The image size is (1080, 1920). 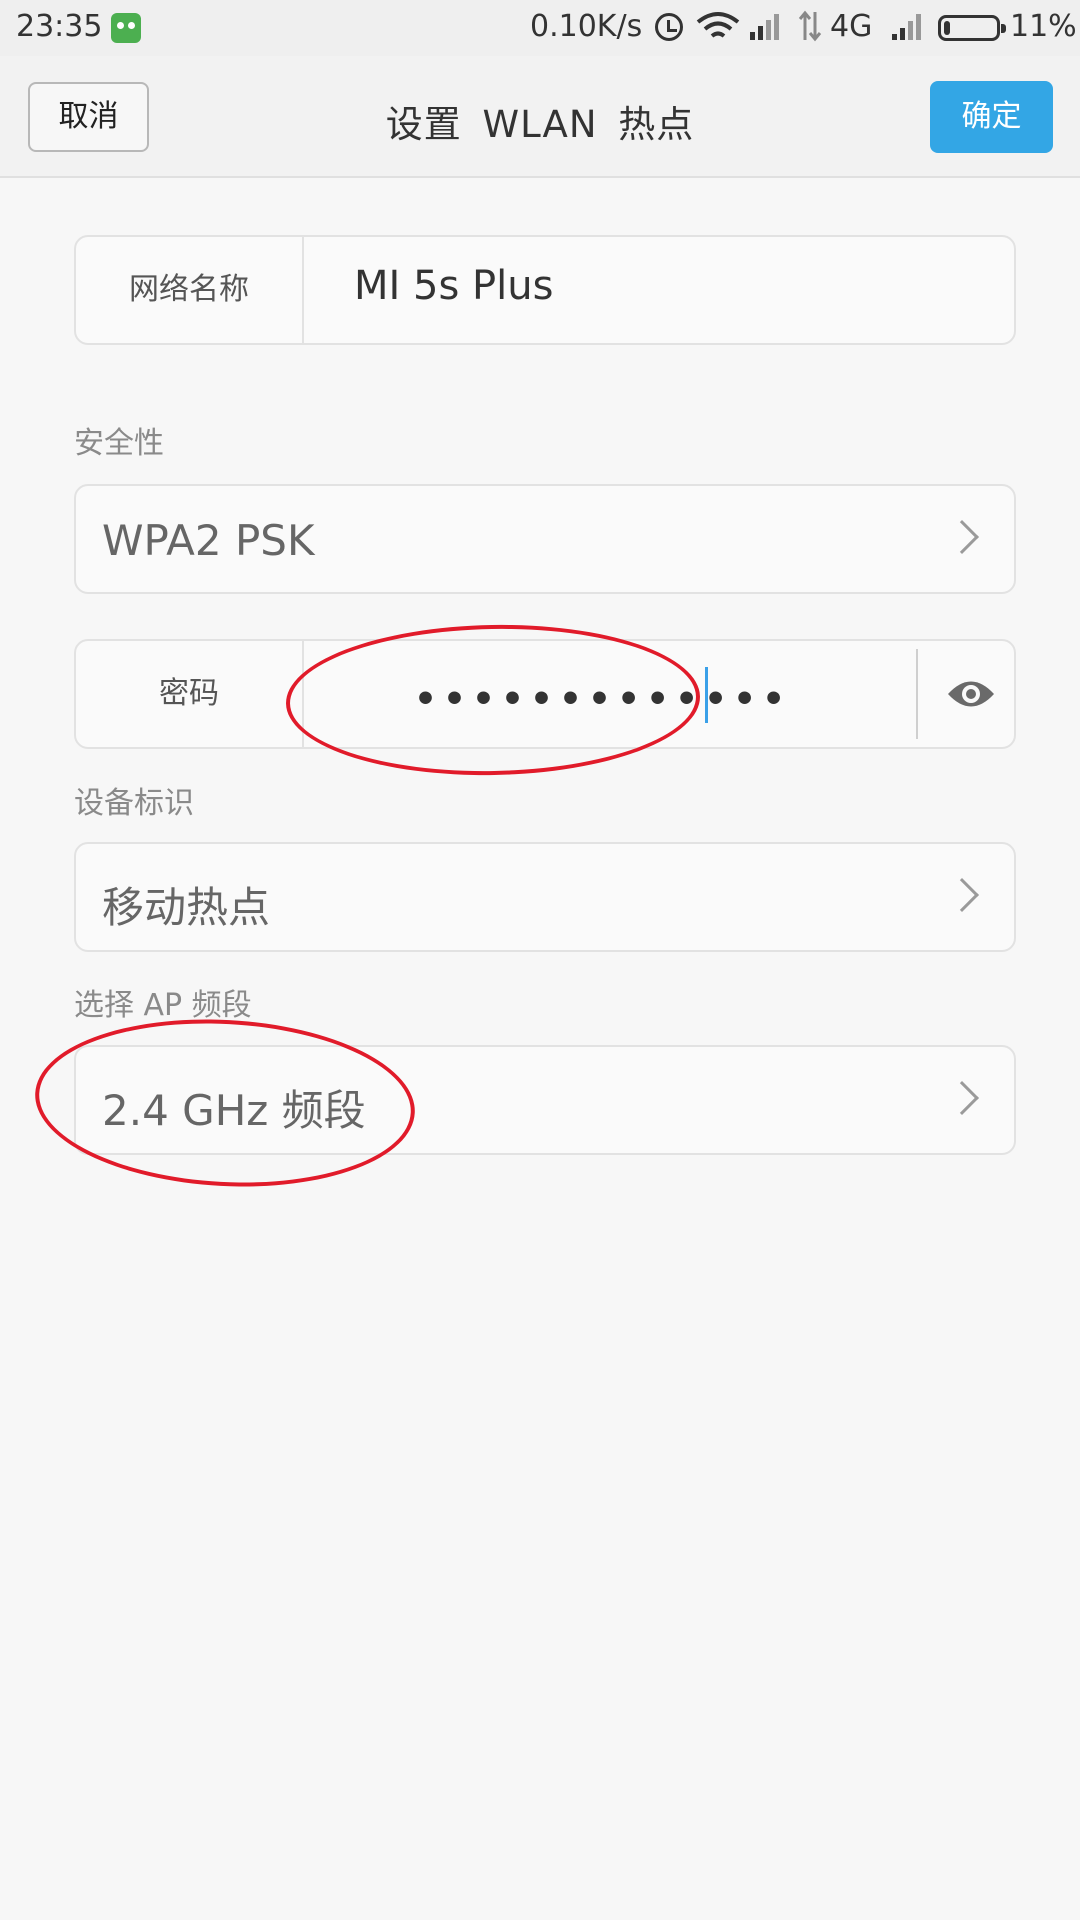 I want to click on hd-signal-icon, so click(x=764, y=27).